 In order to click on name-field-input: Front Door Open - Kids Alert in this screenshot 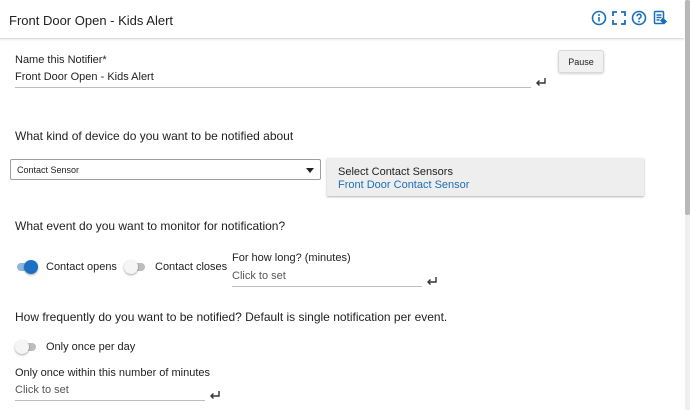, I will do `click(84, 77)`.